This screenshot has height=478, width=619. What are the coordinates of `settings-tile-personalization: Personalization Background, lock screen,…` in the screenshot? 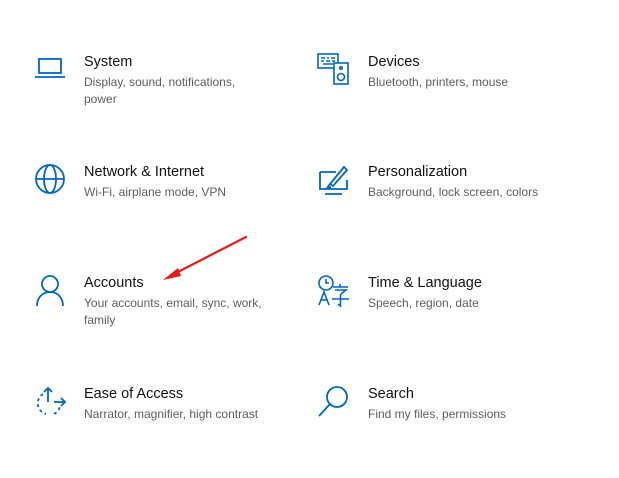 It's located at (446, 202).